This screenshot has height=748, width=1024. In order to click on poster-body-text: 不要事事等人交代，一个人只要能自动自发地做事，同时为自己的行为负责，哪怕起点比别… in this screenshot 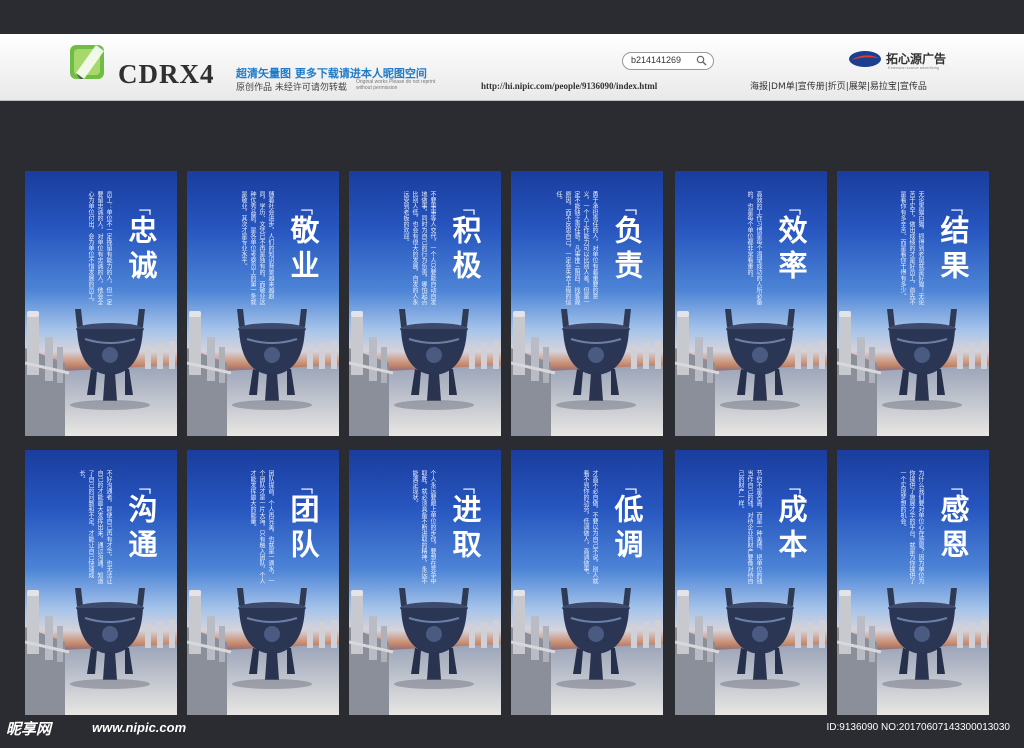, I will do `click(419, 248)`.